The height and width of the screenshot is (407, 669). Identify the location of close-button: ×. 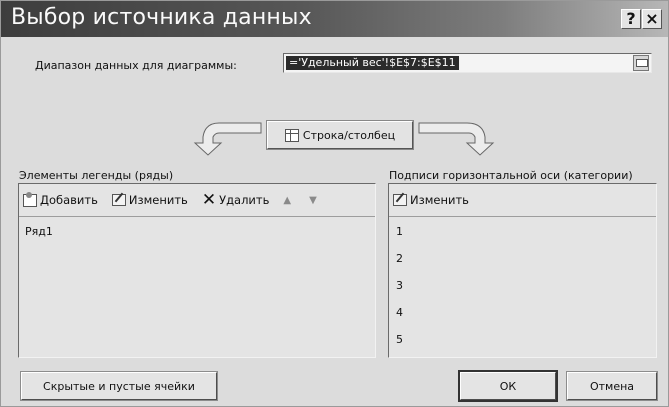
(652, 19).